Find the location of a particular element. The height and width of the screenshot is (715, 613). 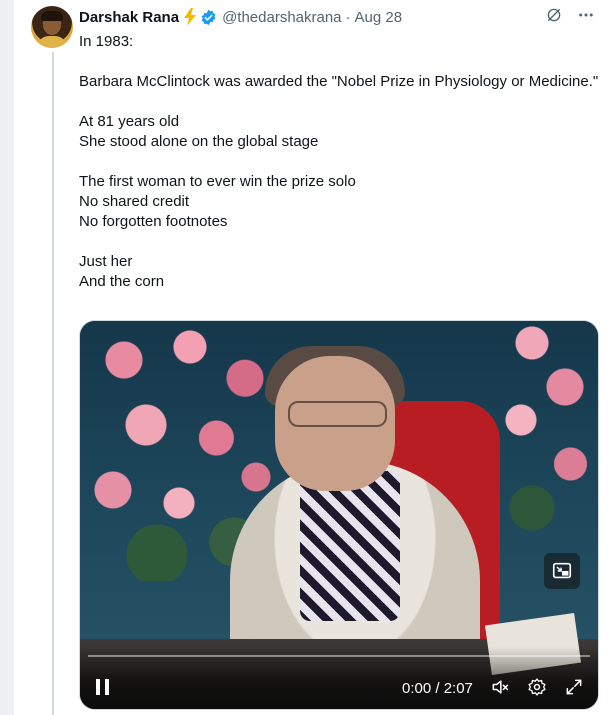

picture-in-picture-icon is located at coordinates (562, 570).